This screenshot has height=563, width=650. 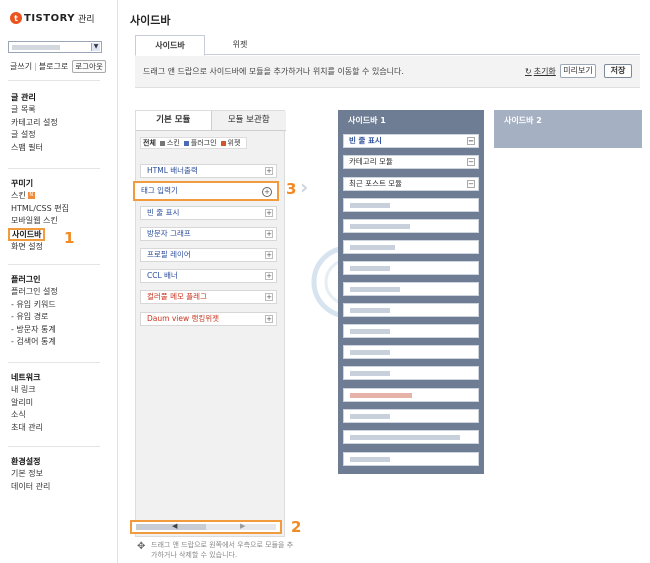 What do you see at coordinates (40, 209) in the screenshot?
I see `menu-item-html-css: HTML/CSS 편집` at bounding box center [40, 209].